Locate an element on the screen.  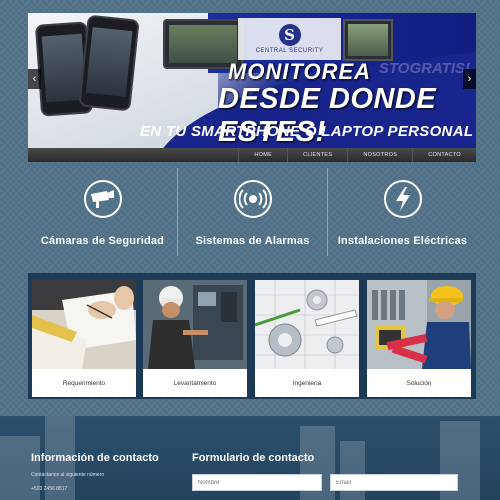
ghost-promo-text: STOGRATIS! is located at coordinates (424, 68).